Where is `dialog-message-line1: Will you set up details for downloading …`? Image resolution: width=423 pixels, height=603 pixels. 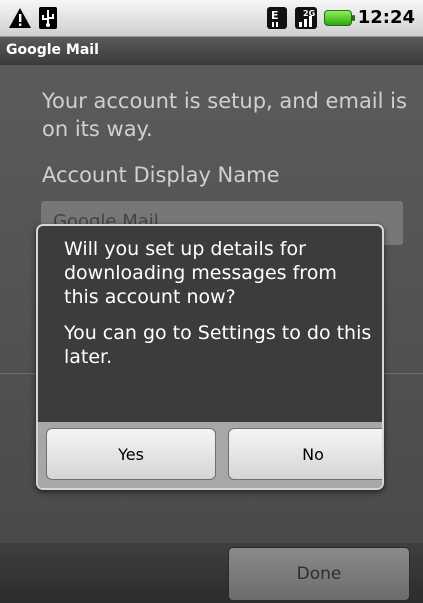 dialog-message-line1: Will you set up details for downloading … is located at coordinates (200, 273).